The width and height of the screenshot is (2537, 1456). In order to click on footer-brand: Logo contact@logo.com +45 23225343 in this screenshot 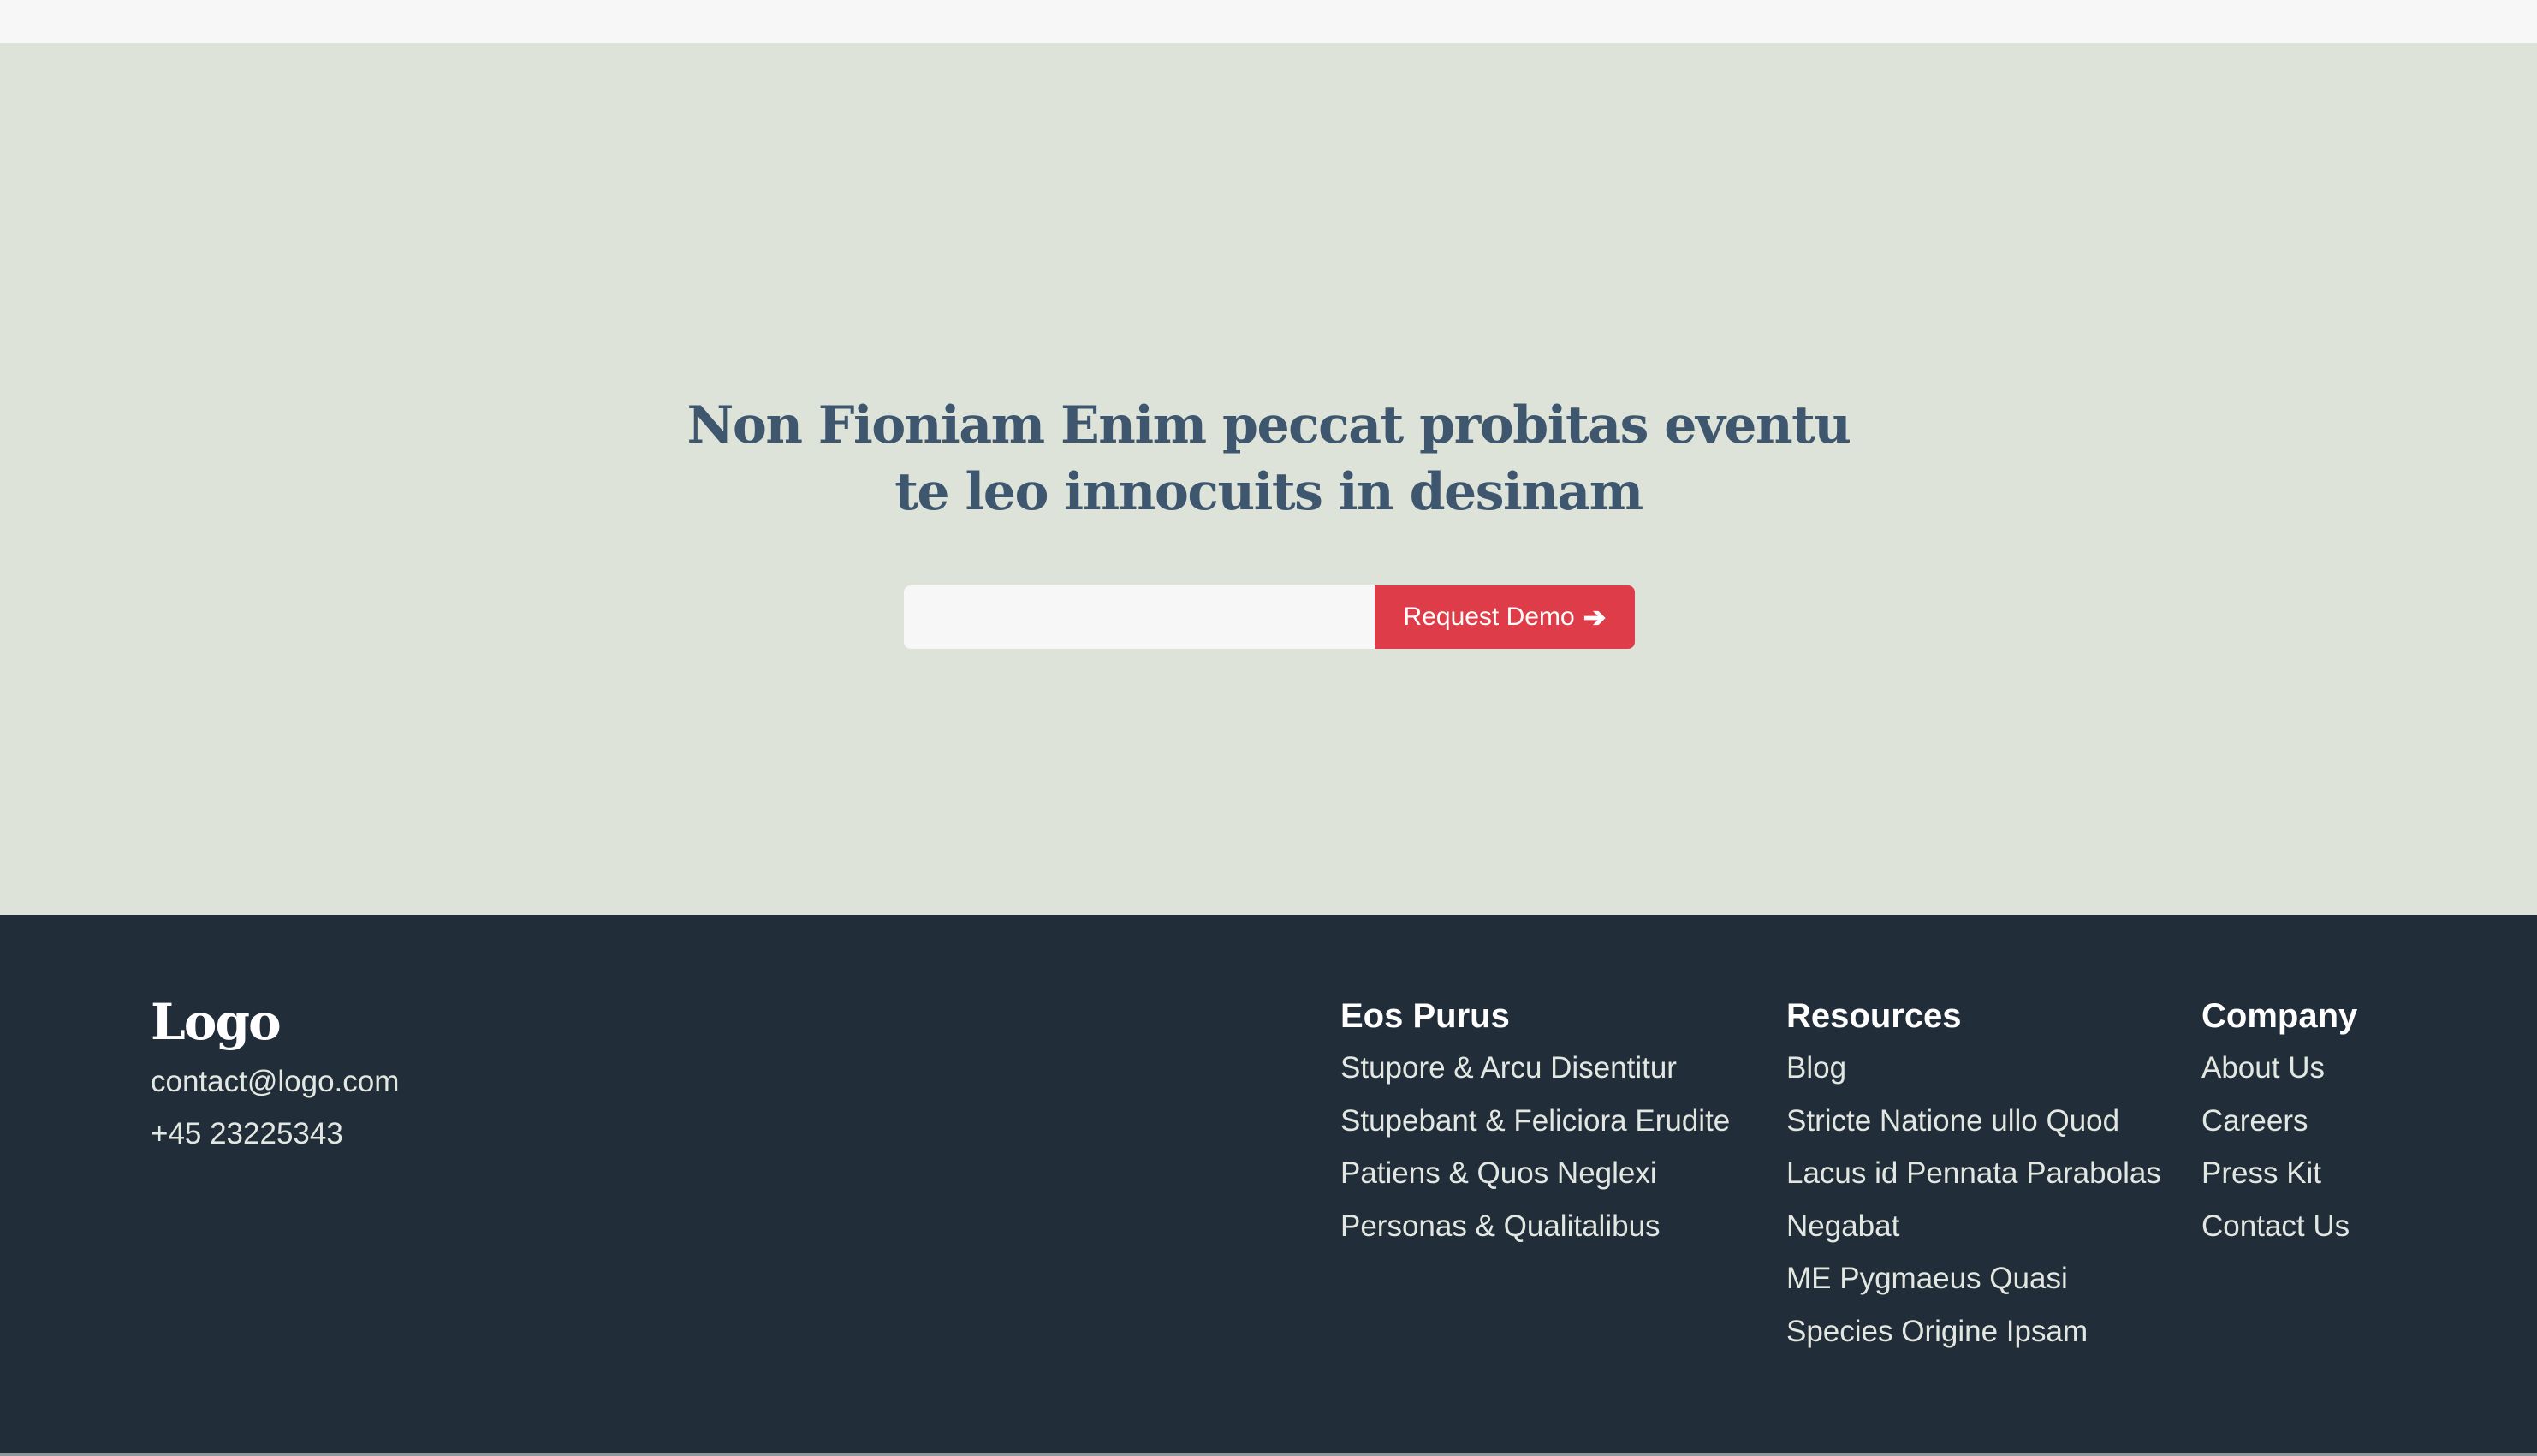, I will do `click(275, 1076)`.